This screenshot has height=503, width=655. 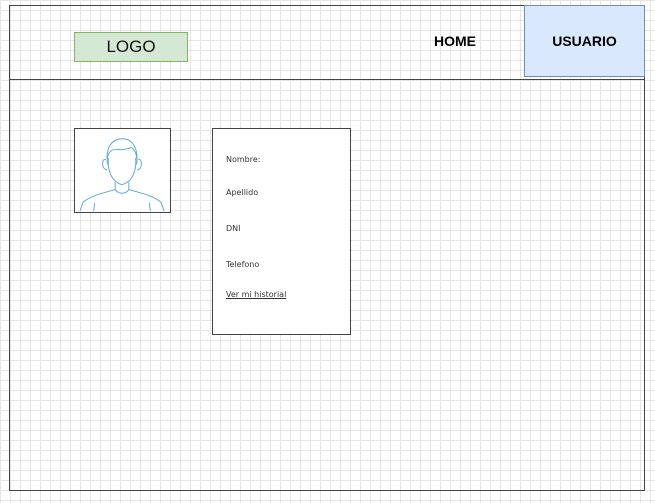 I want to click on user-avatar-icon, so click(x=122, y=175).